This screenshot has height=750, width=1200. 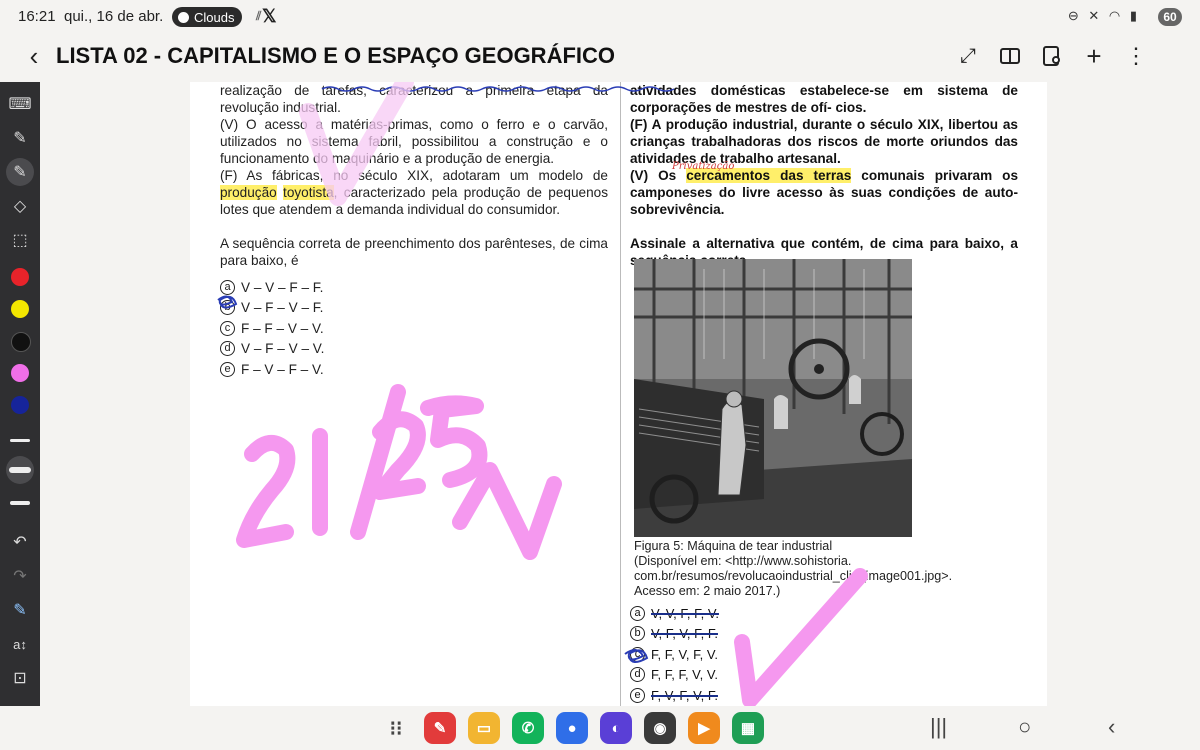 I want to click on status-time: 16:21, so click(x=37, y=16).